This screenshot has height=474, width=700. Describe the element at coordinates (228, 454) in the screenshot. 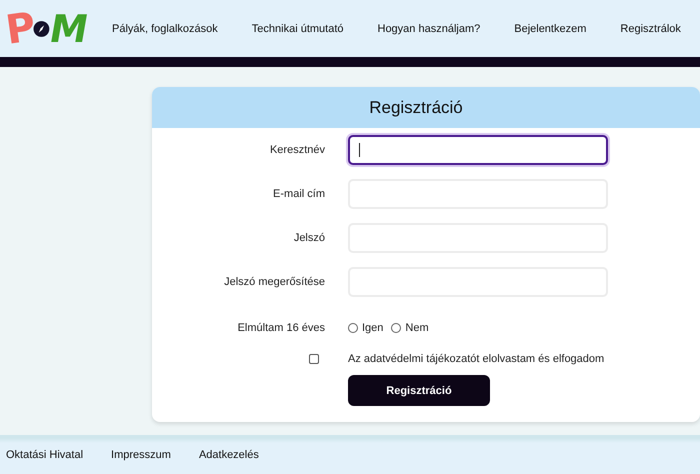

I see `footer-link: Adatkezelés` at that location.